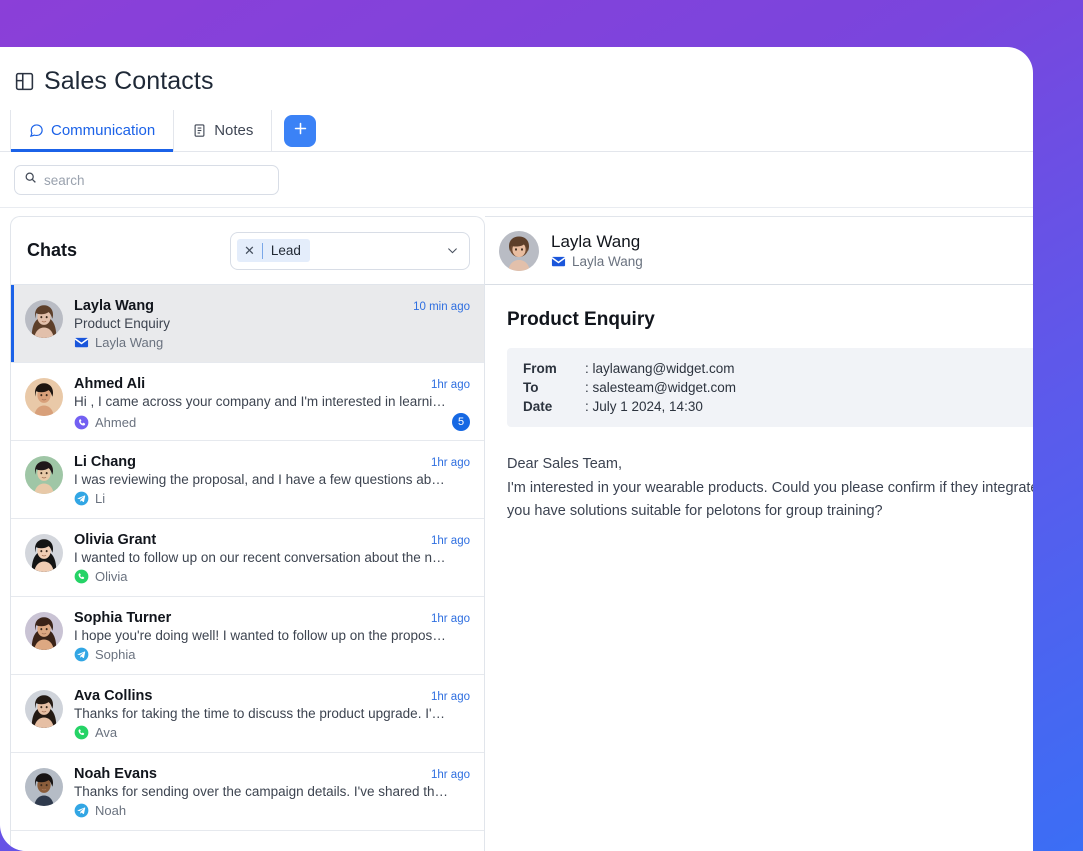 This screenshot has width=1083, height=851. I want to click on search-icon, so click(30, 180).